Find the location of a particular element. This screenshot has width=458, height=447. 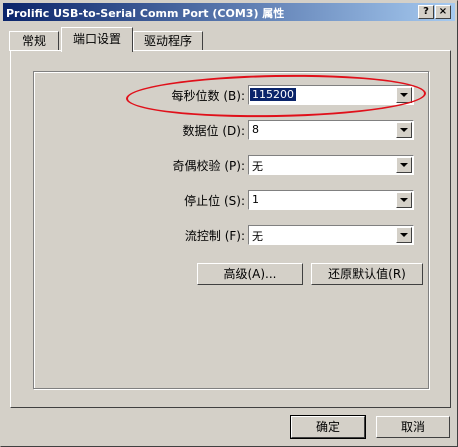

parity-value: 无 is located at coordinates (257, 166).